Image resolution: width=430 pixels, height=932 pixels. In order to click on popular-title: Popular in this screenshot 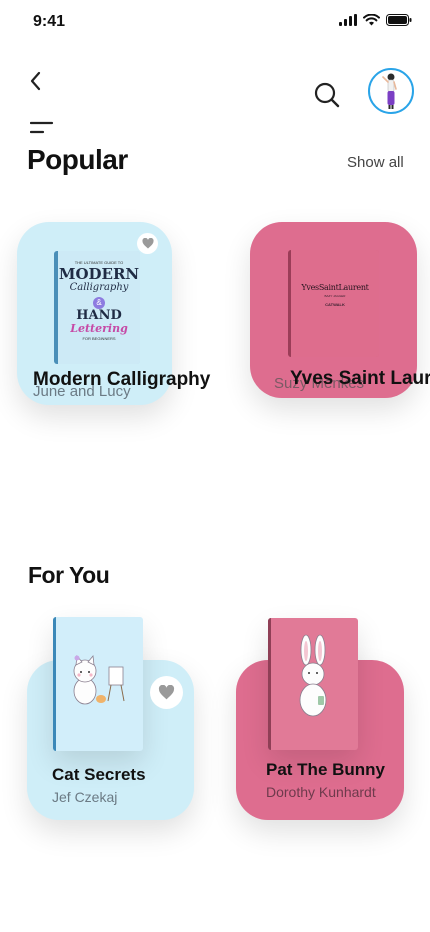, I will do `click(77, 159)`.